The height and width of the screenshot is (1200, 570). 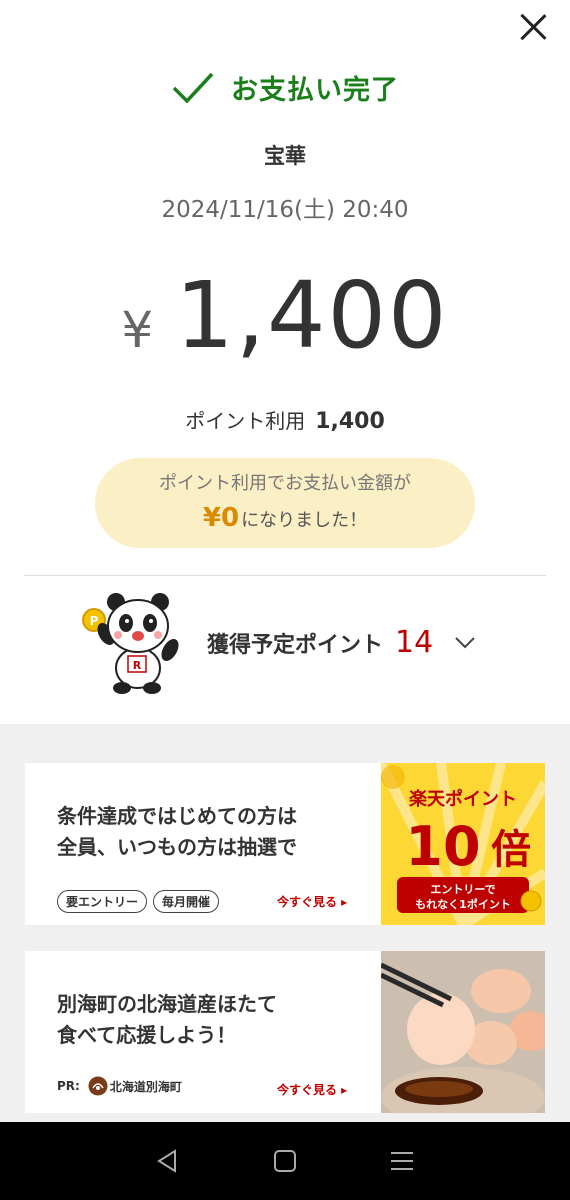 What do you see at coordinates (98, 1086) in the screenshot?
I see `sponsor-logo-icon` at bounding box center [98, 1086].